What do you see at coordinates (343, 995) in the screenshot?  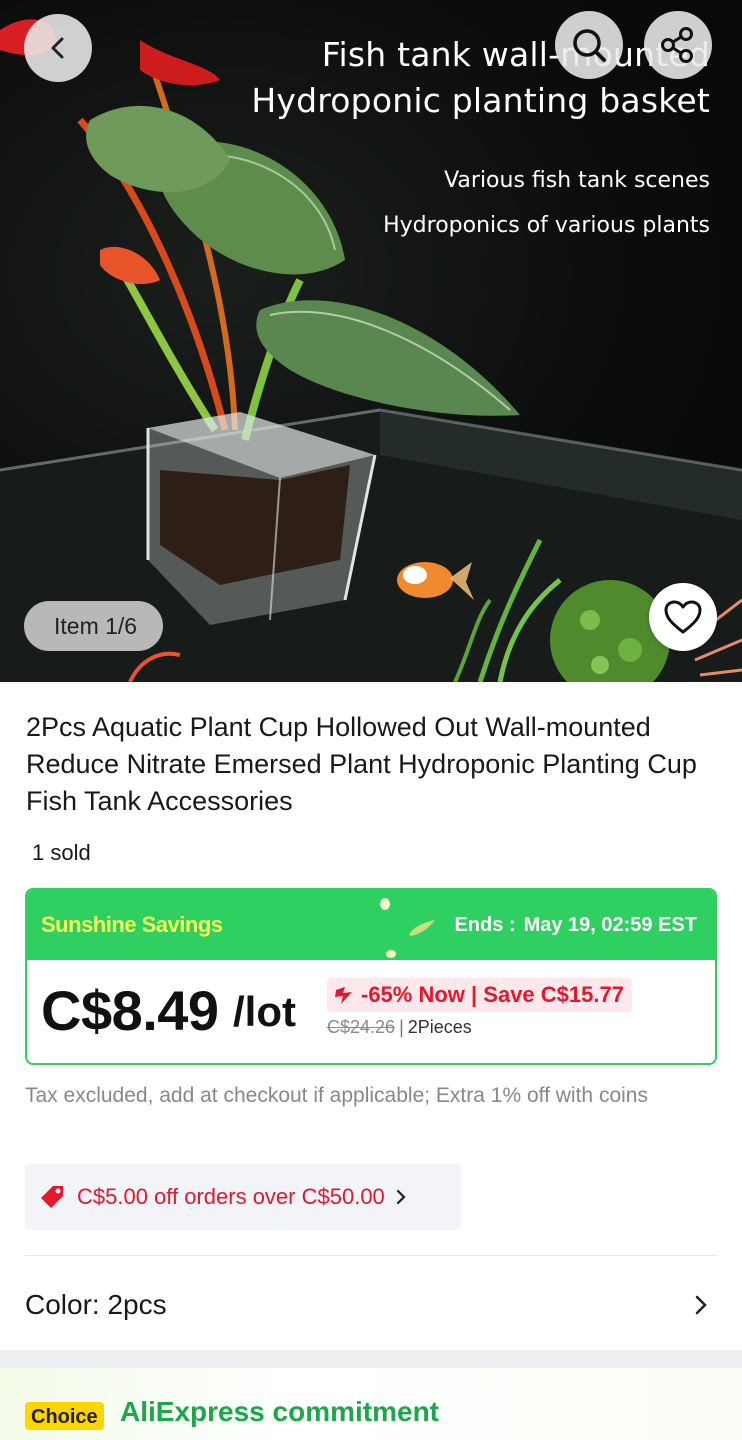 I see `down-arrow-icon` at bounding box center [343, 995].